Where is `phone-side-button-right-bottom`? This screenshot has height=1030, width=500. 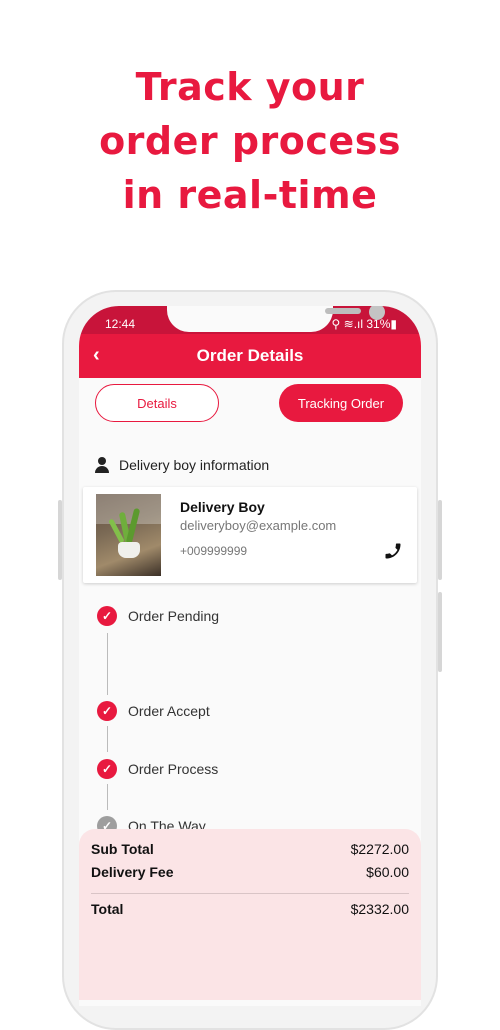
phone-side-button-right-bottom is located at coordinates (440, 632).